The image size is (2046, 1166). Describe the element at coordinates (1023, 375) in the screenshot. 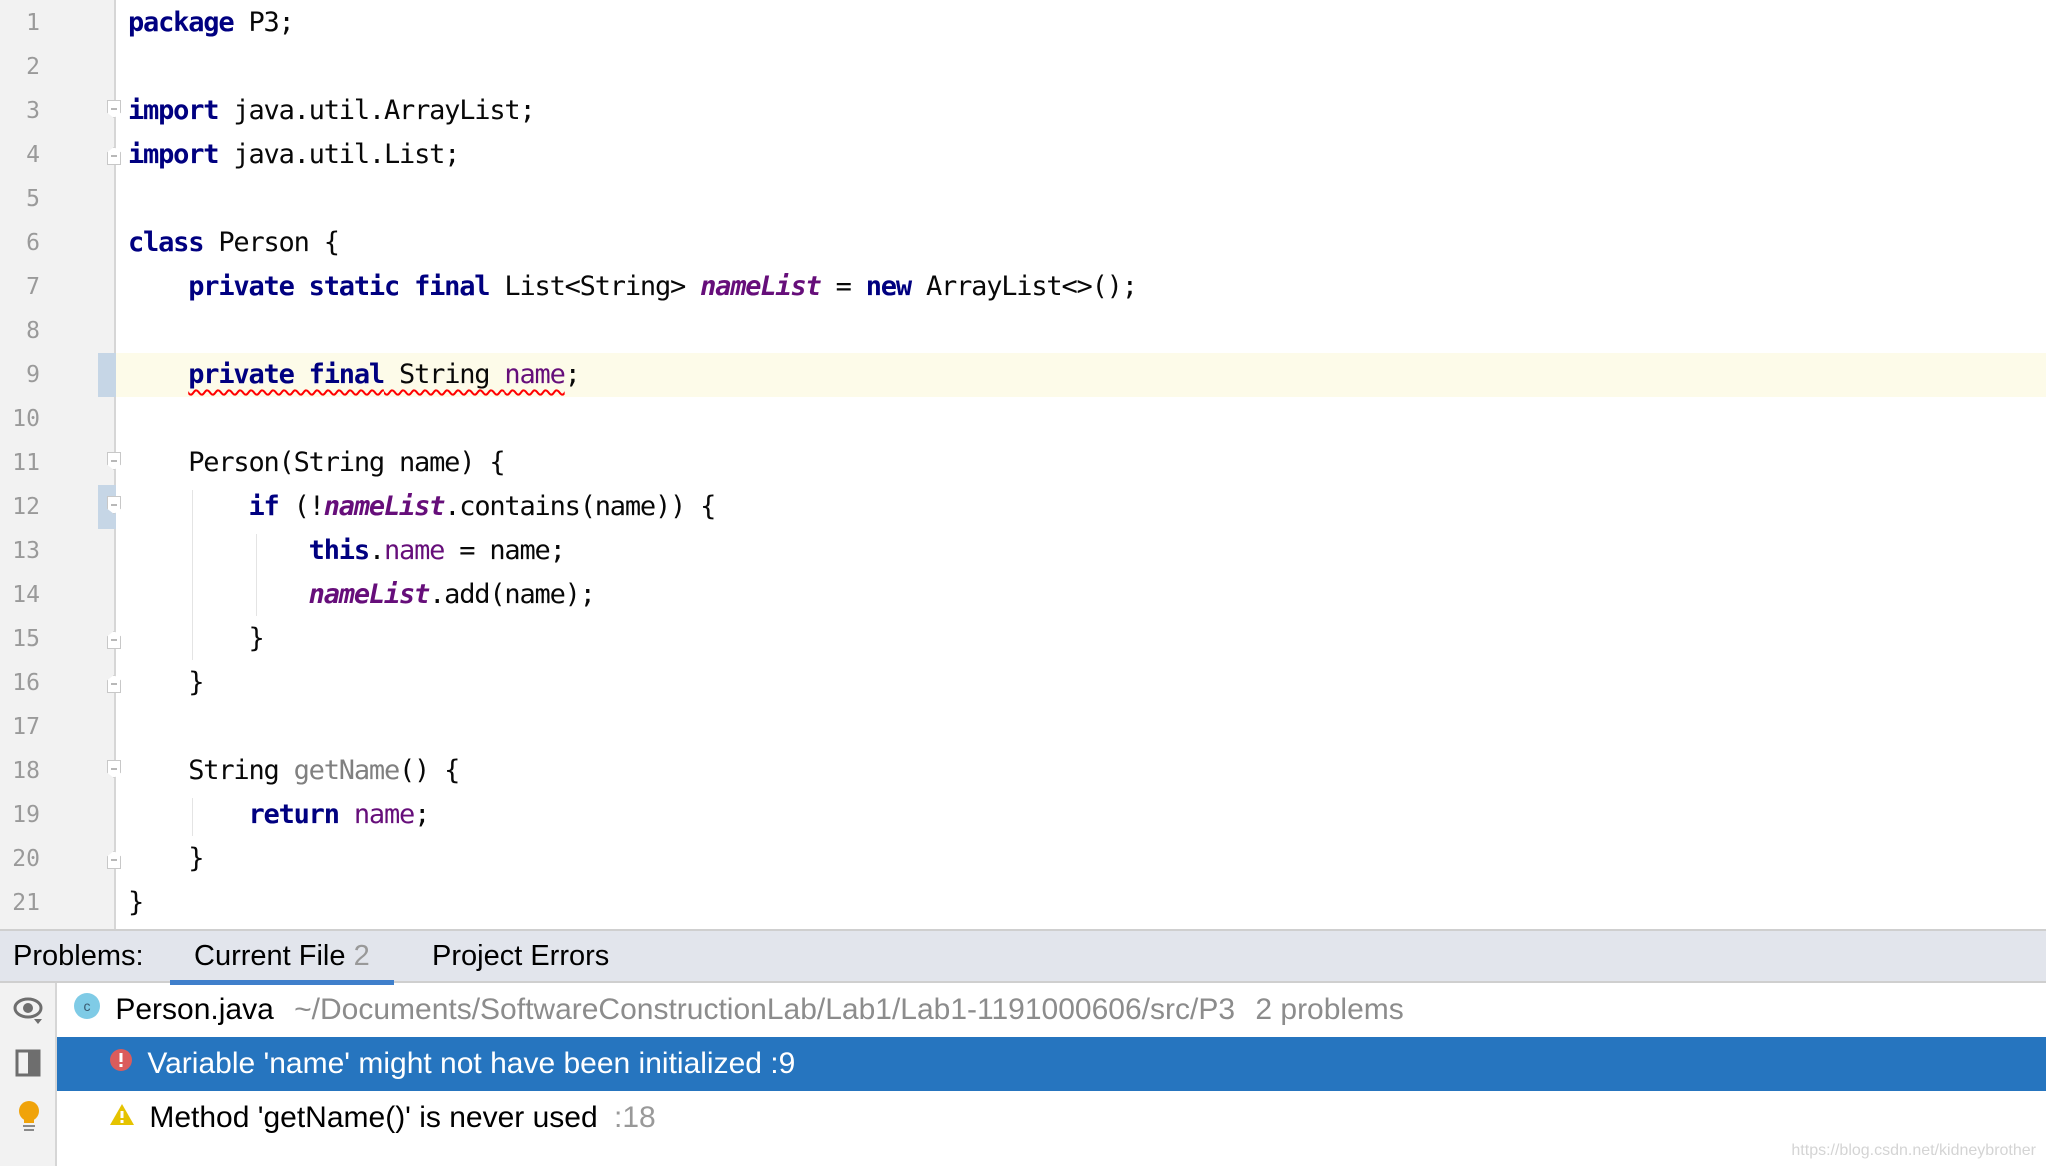

I see `code-line: 9 private final String name;` at that location.